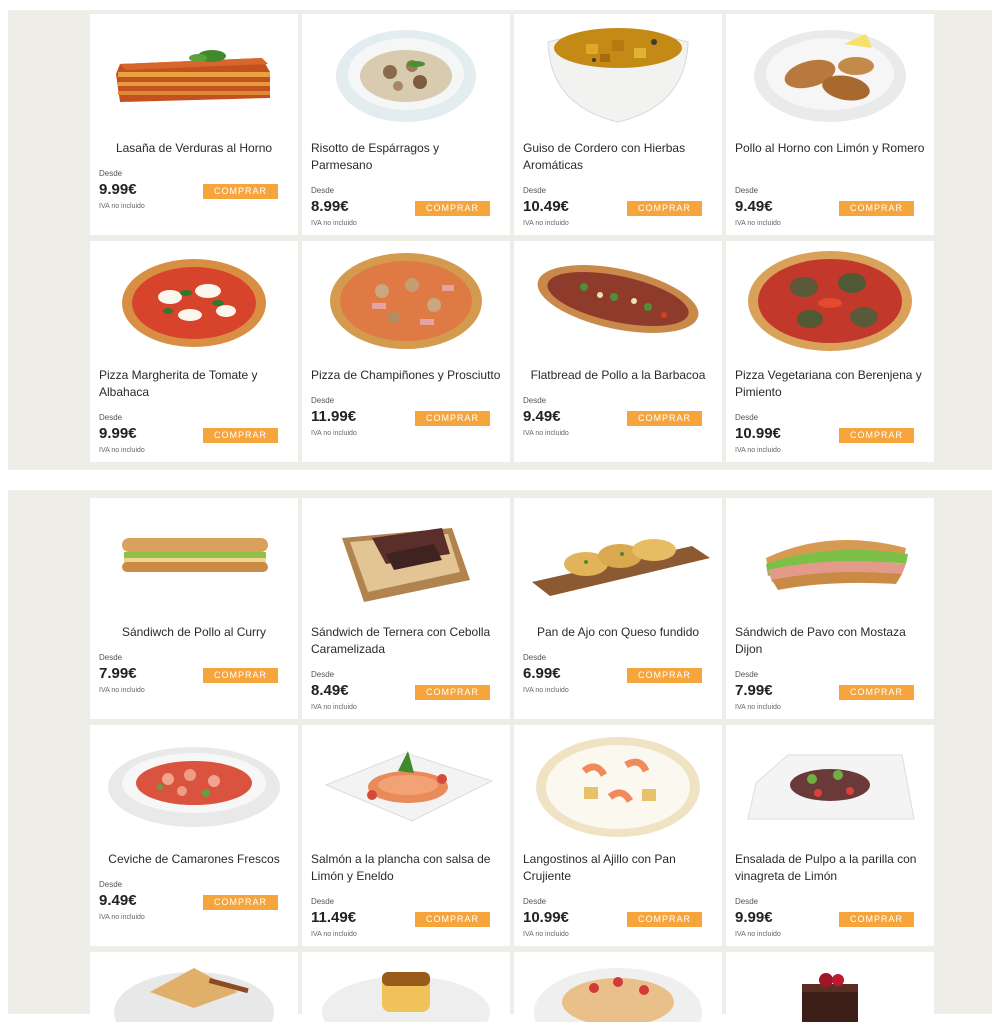  I want to click on garlic-bread-image, so click(618, 557).